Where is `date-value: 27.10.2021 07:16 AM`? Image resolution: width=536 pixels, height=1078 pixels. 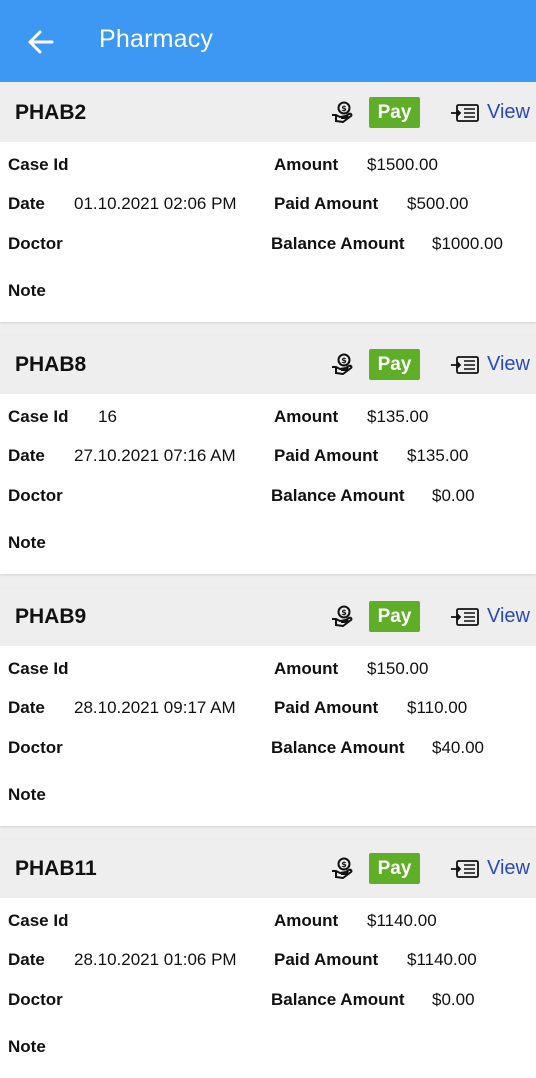 date-value: 27.10.2021 07:16 AM is located at coordinates (155, 455).